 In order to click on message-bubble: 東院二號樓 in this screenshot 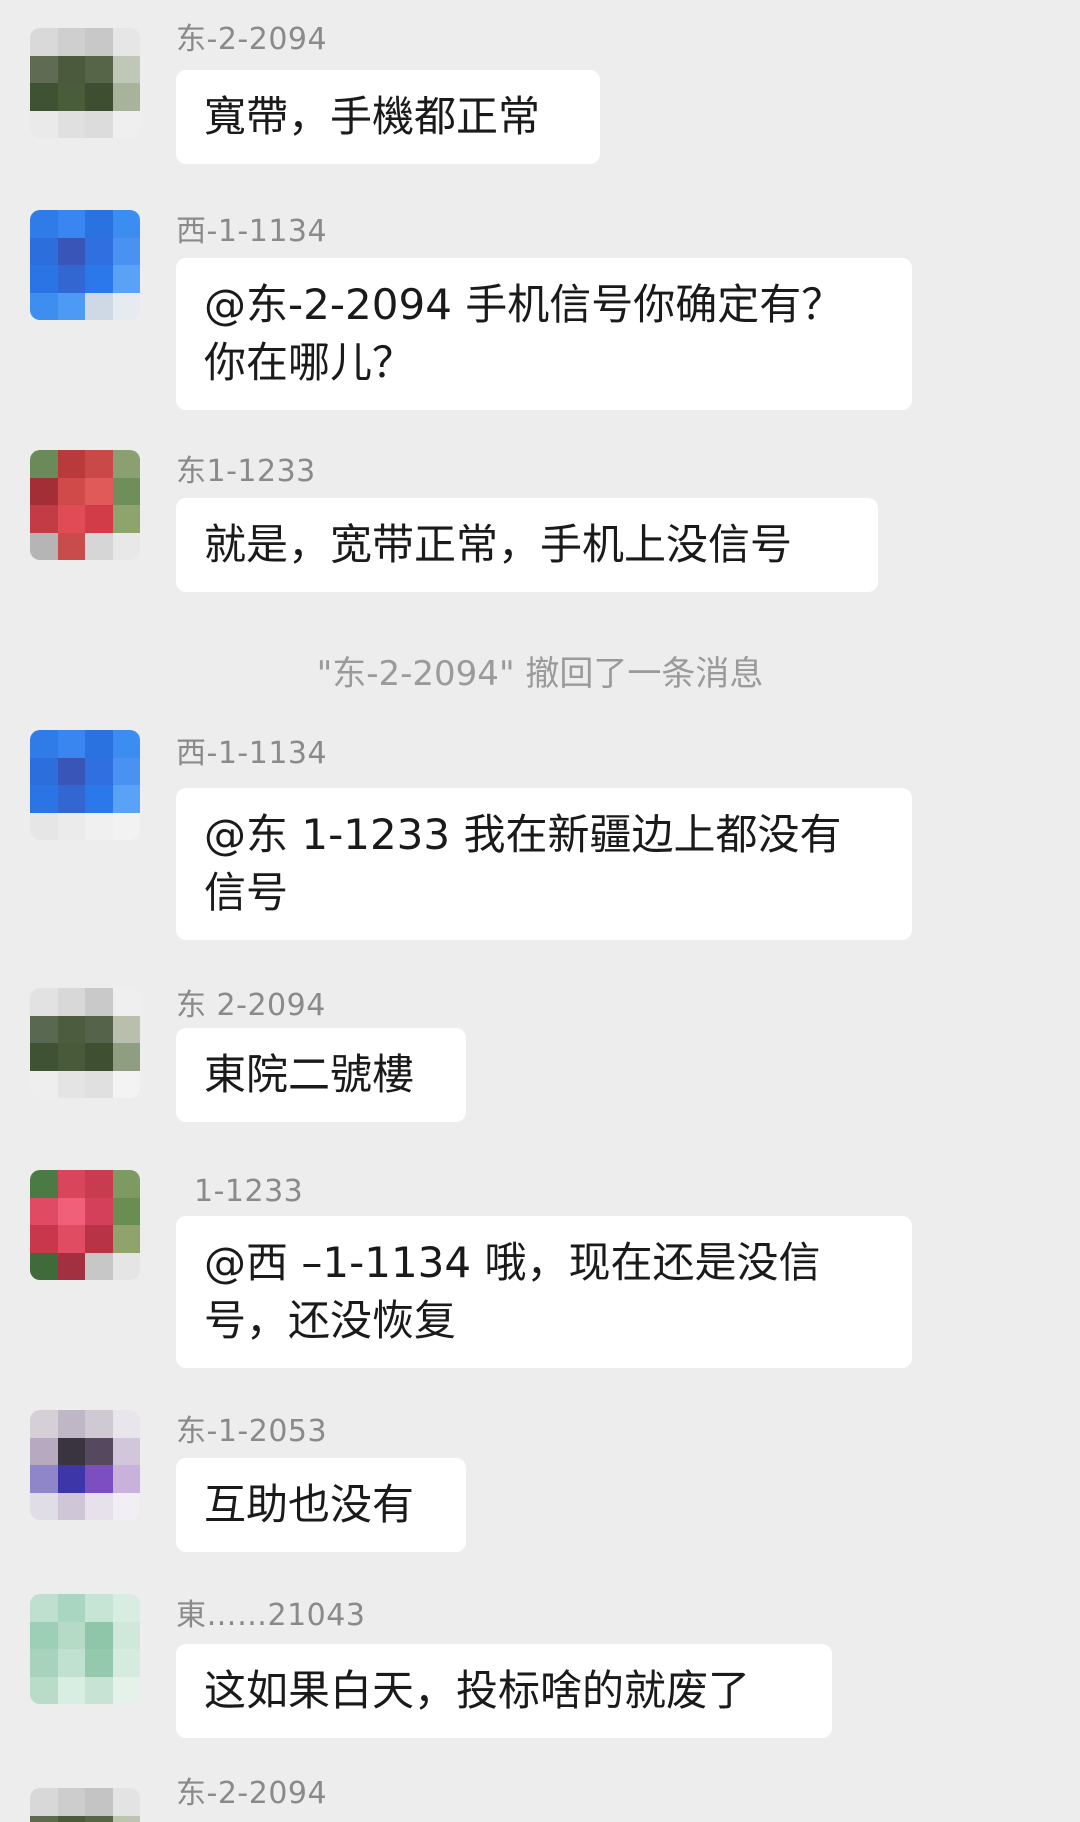, I will do `click(321, 1075)`.